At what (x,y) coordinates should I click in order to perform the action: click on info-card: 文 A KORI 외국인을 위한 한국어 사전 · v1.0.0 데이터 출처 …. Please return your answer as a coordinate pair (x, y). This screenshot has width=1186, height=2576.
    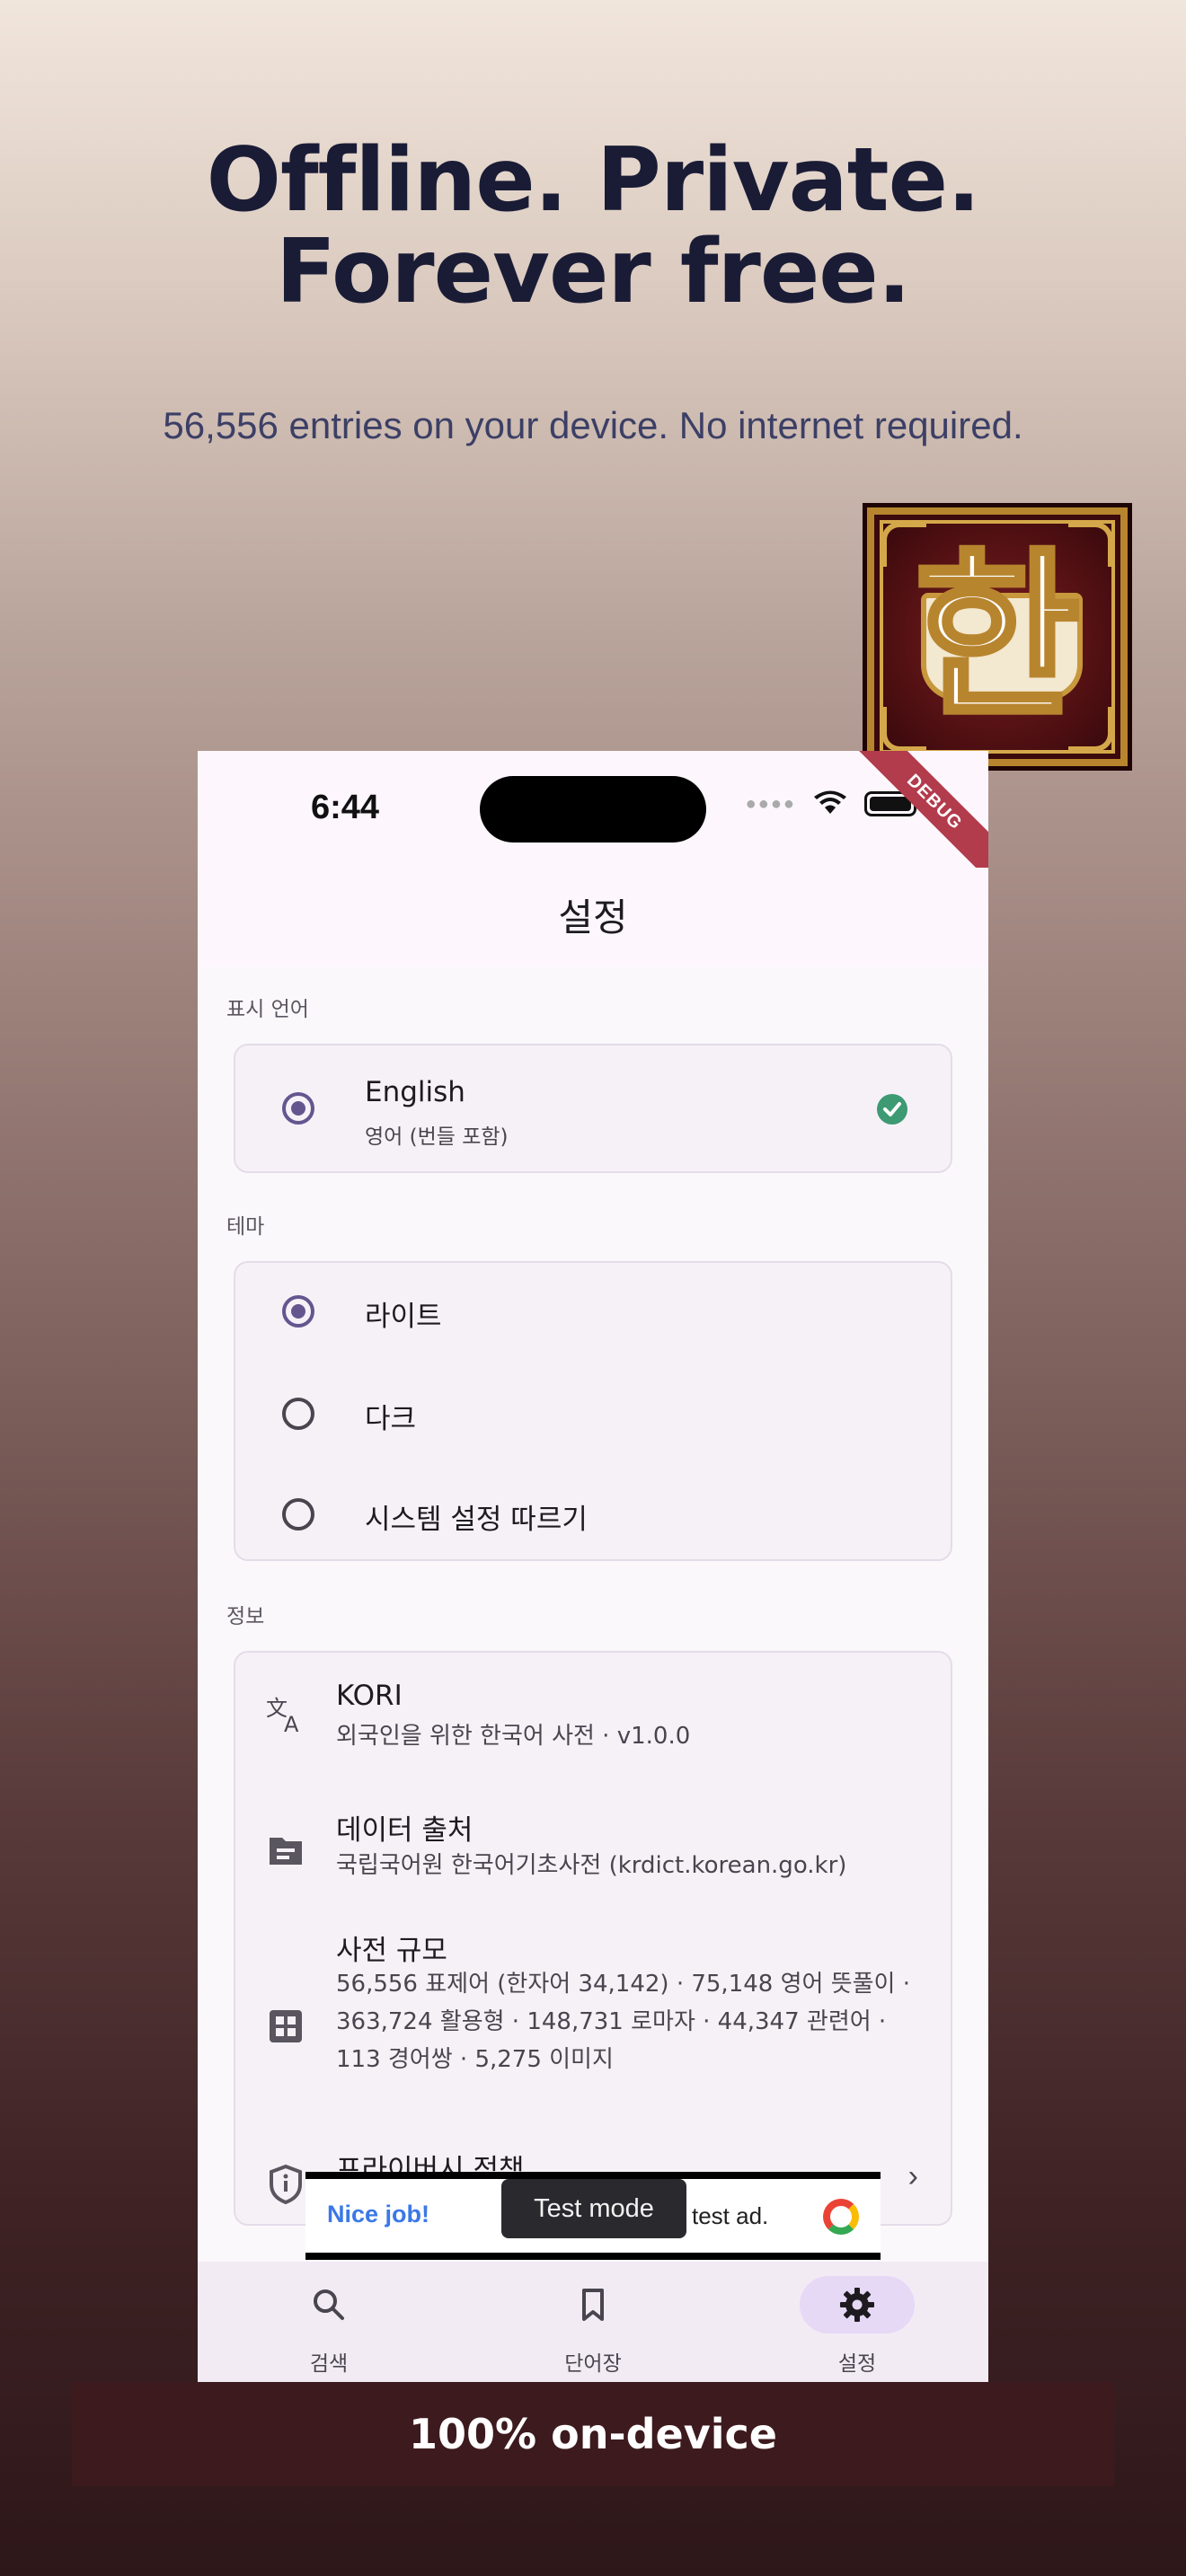
    Looking at the image, I should click on (593, 1938).